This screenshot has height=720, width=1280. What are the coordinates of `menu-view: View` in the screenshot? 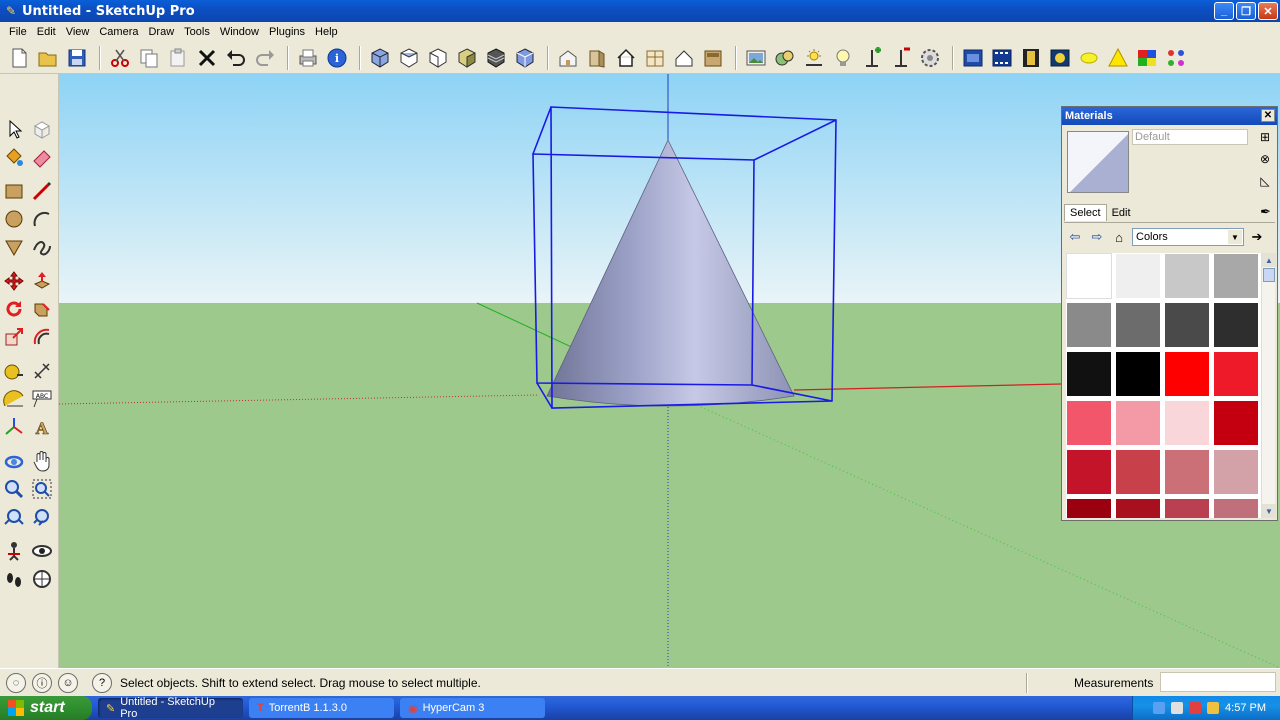 It's located at (78, 32).